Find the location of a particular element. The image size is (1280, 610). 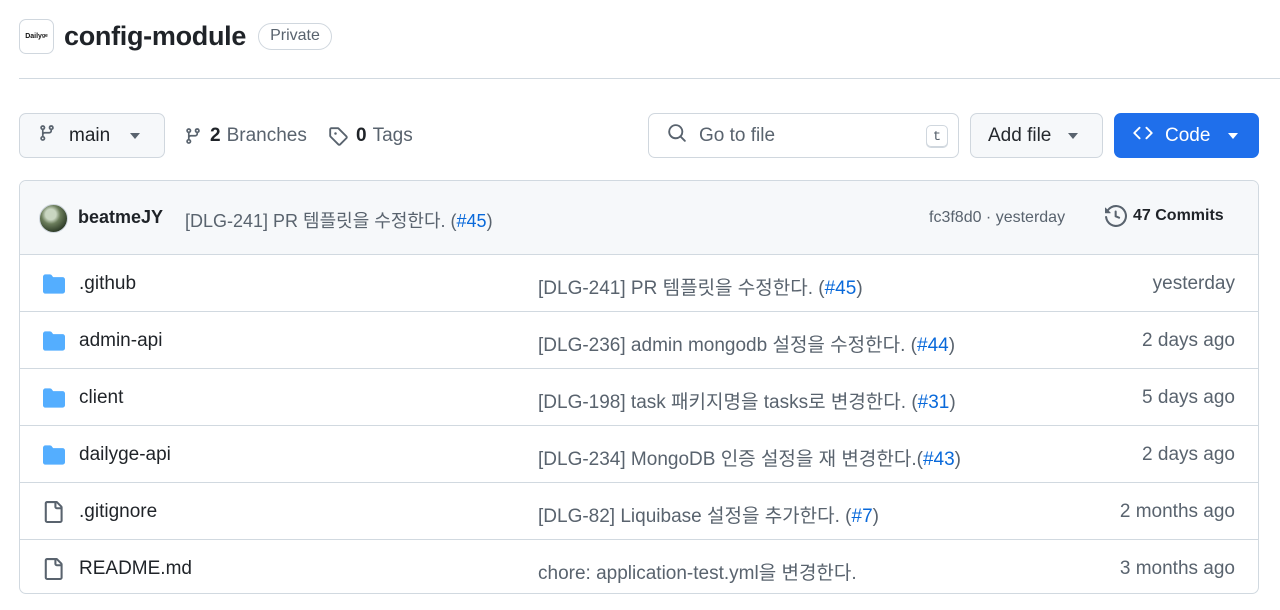

repo-name: config-module is located at coordinates (155, 36).